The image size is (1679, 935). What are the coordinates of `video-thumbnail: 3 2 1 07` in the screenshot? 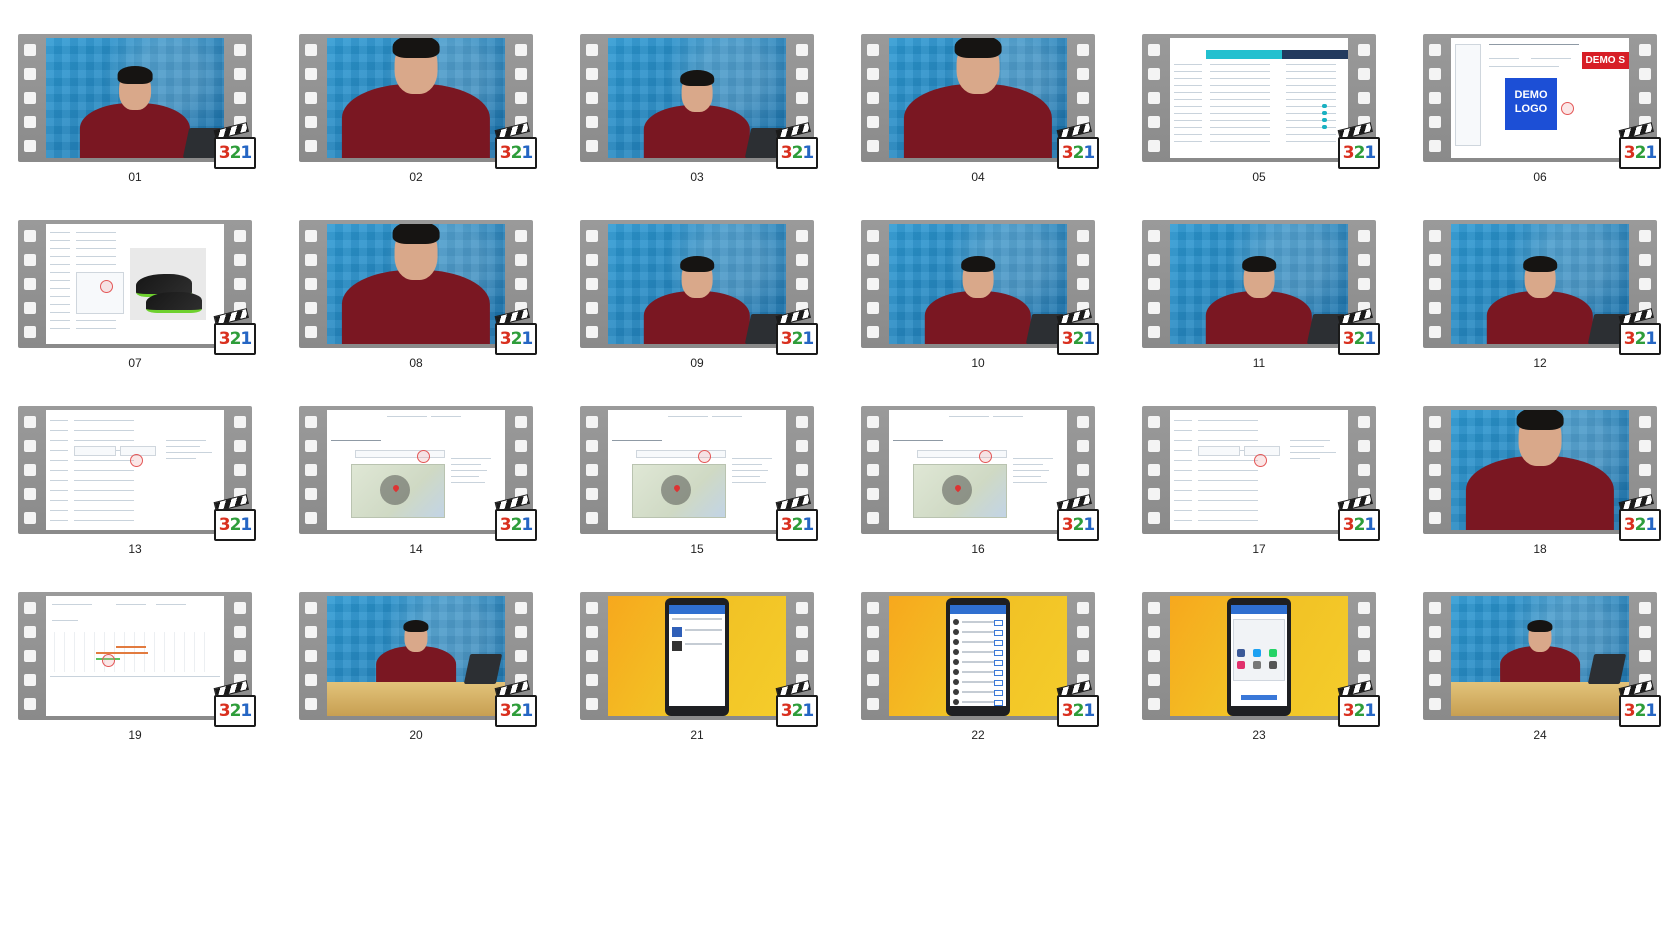 It's located at (143, 313).